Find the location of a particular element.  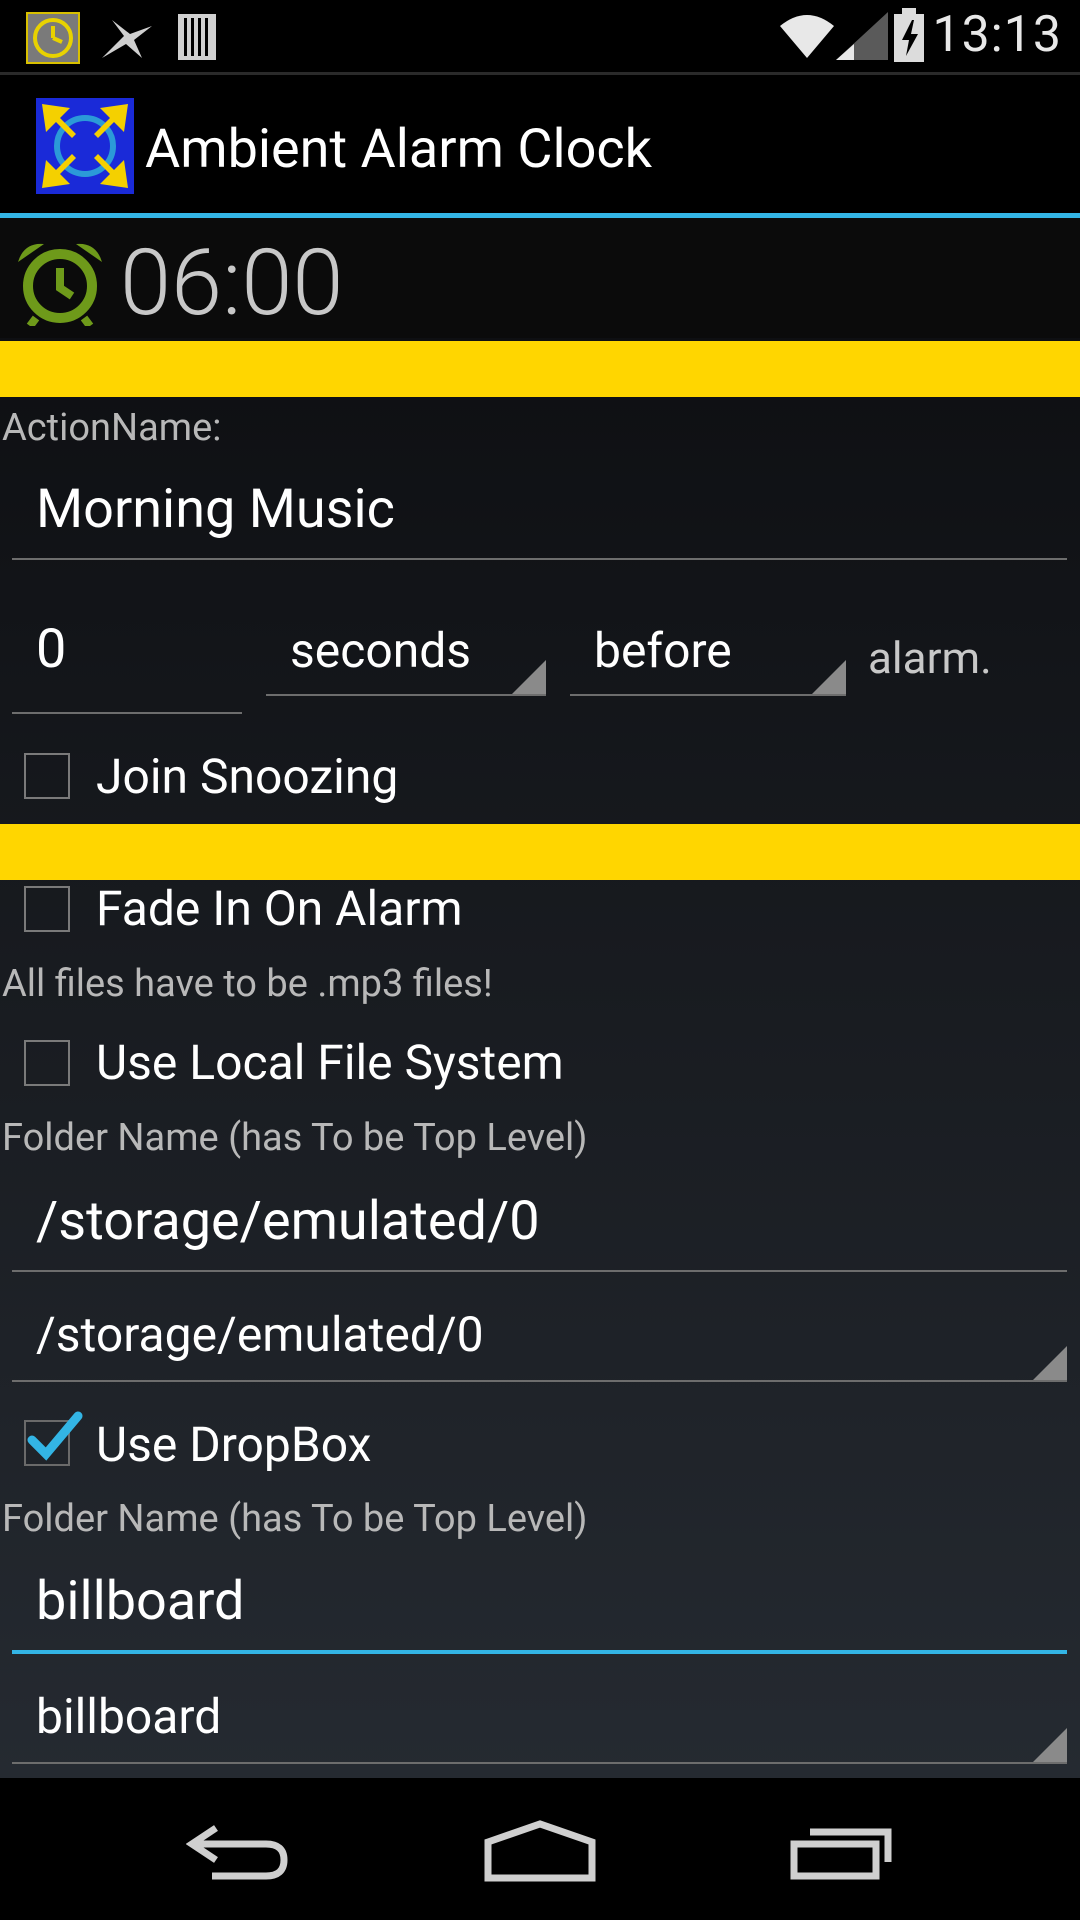

dropbox-label: Use DropBox is located at coordinates (233, 1444).